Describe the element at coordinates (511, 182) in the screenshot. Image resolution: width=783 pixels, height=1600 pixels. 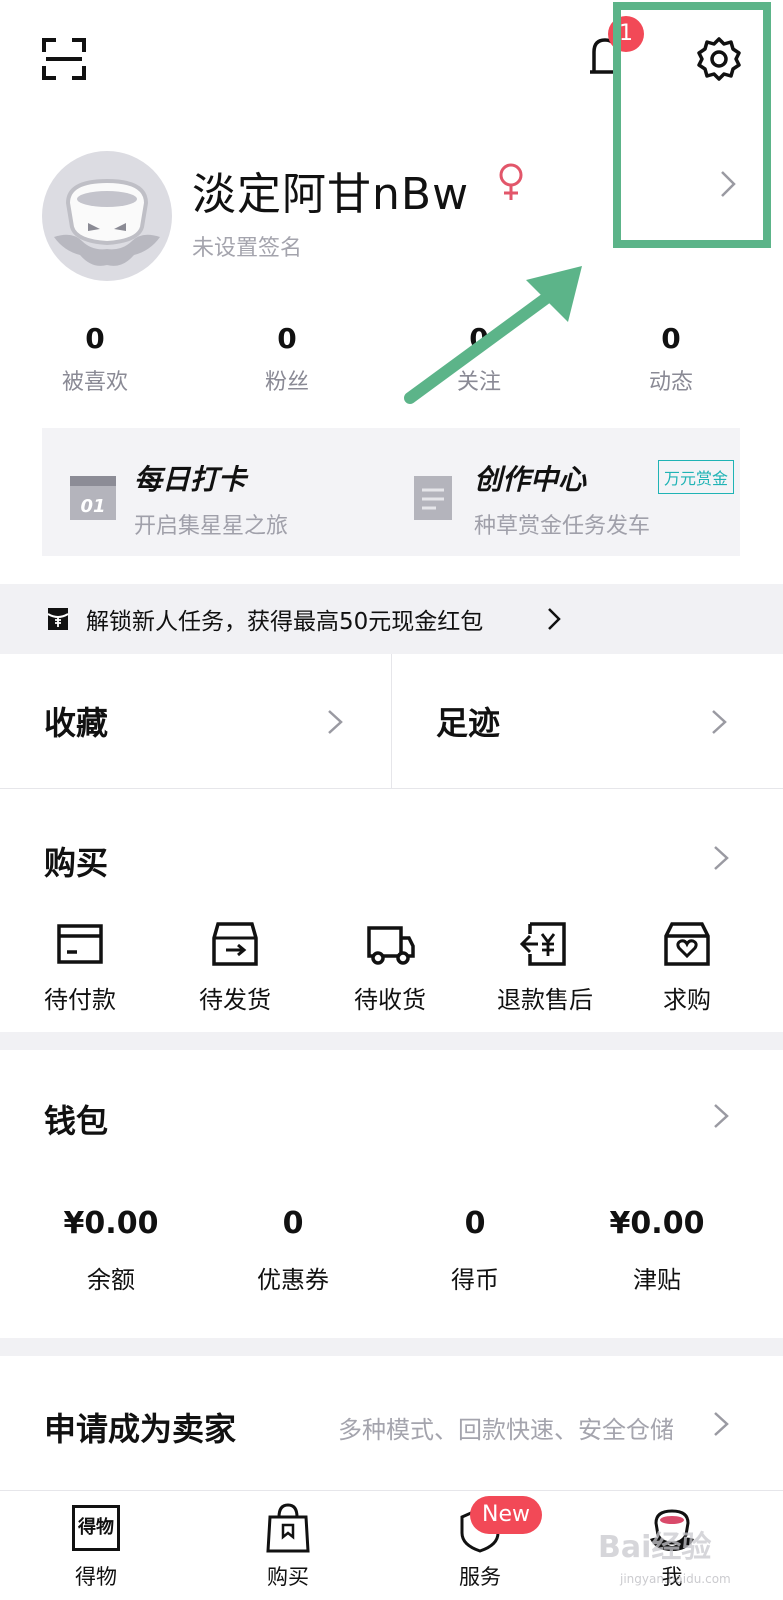
I see `female-gender-icon` at that location.